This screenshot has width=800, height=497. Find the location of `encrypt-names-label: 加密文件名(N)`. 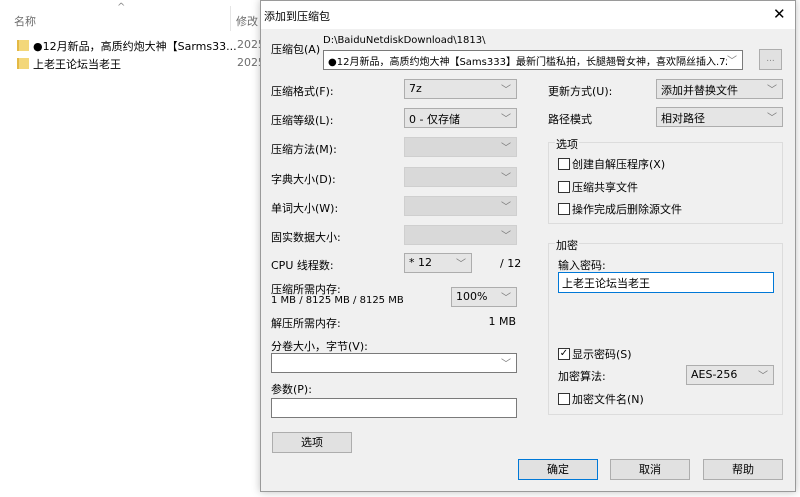

encrypt-names-label: 加密文件名(N) is located at coordinates (608, 399).